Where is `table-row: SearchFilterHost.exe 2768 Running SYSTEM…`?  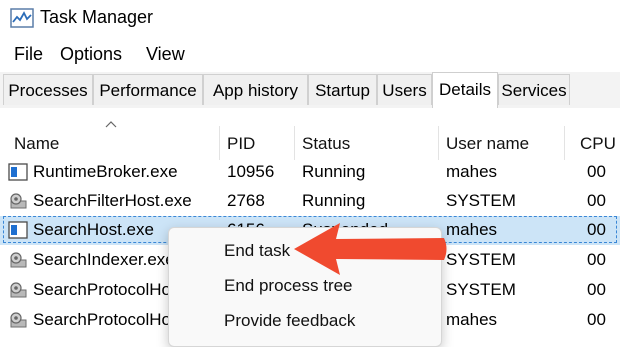
table-row: SearchFilterHost.exe 2768 Running SYSTEM… is located at coordinates (310, 201).